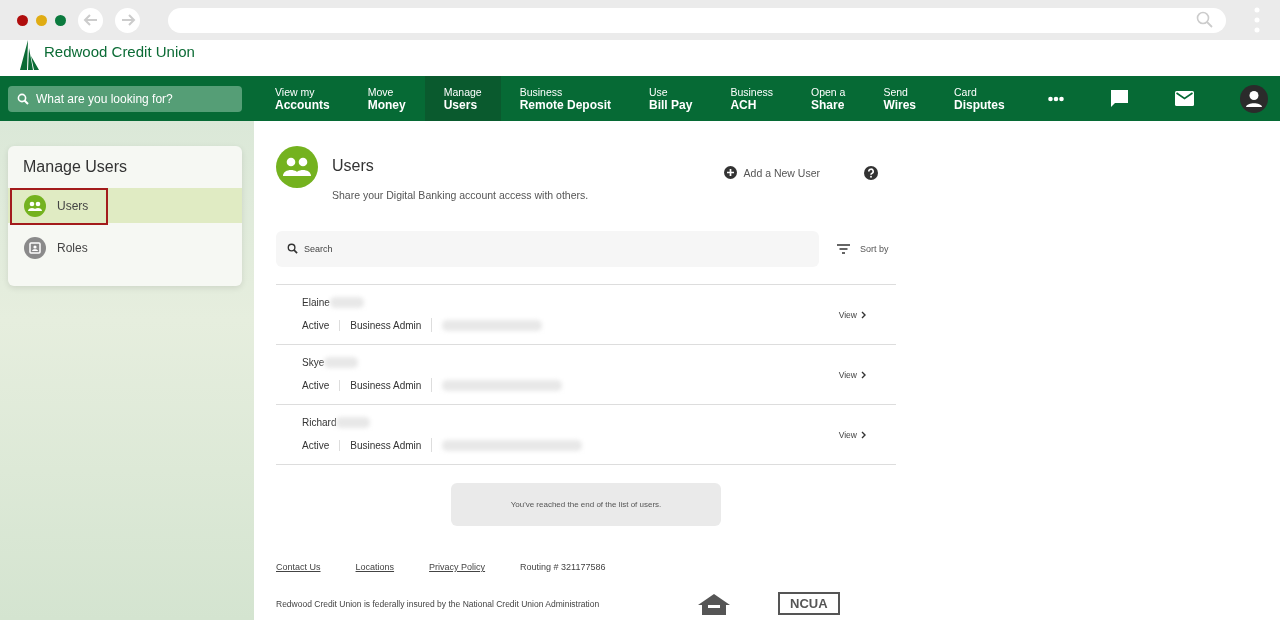  Describe the element at coordinates (730, 172) in the screenshot. I see `plus-circle-icon` at that location.